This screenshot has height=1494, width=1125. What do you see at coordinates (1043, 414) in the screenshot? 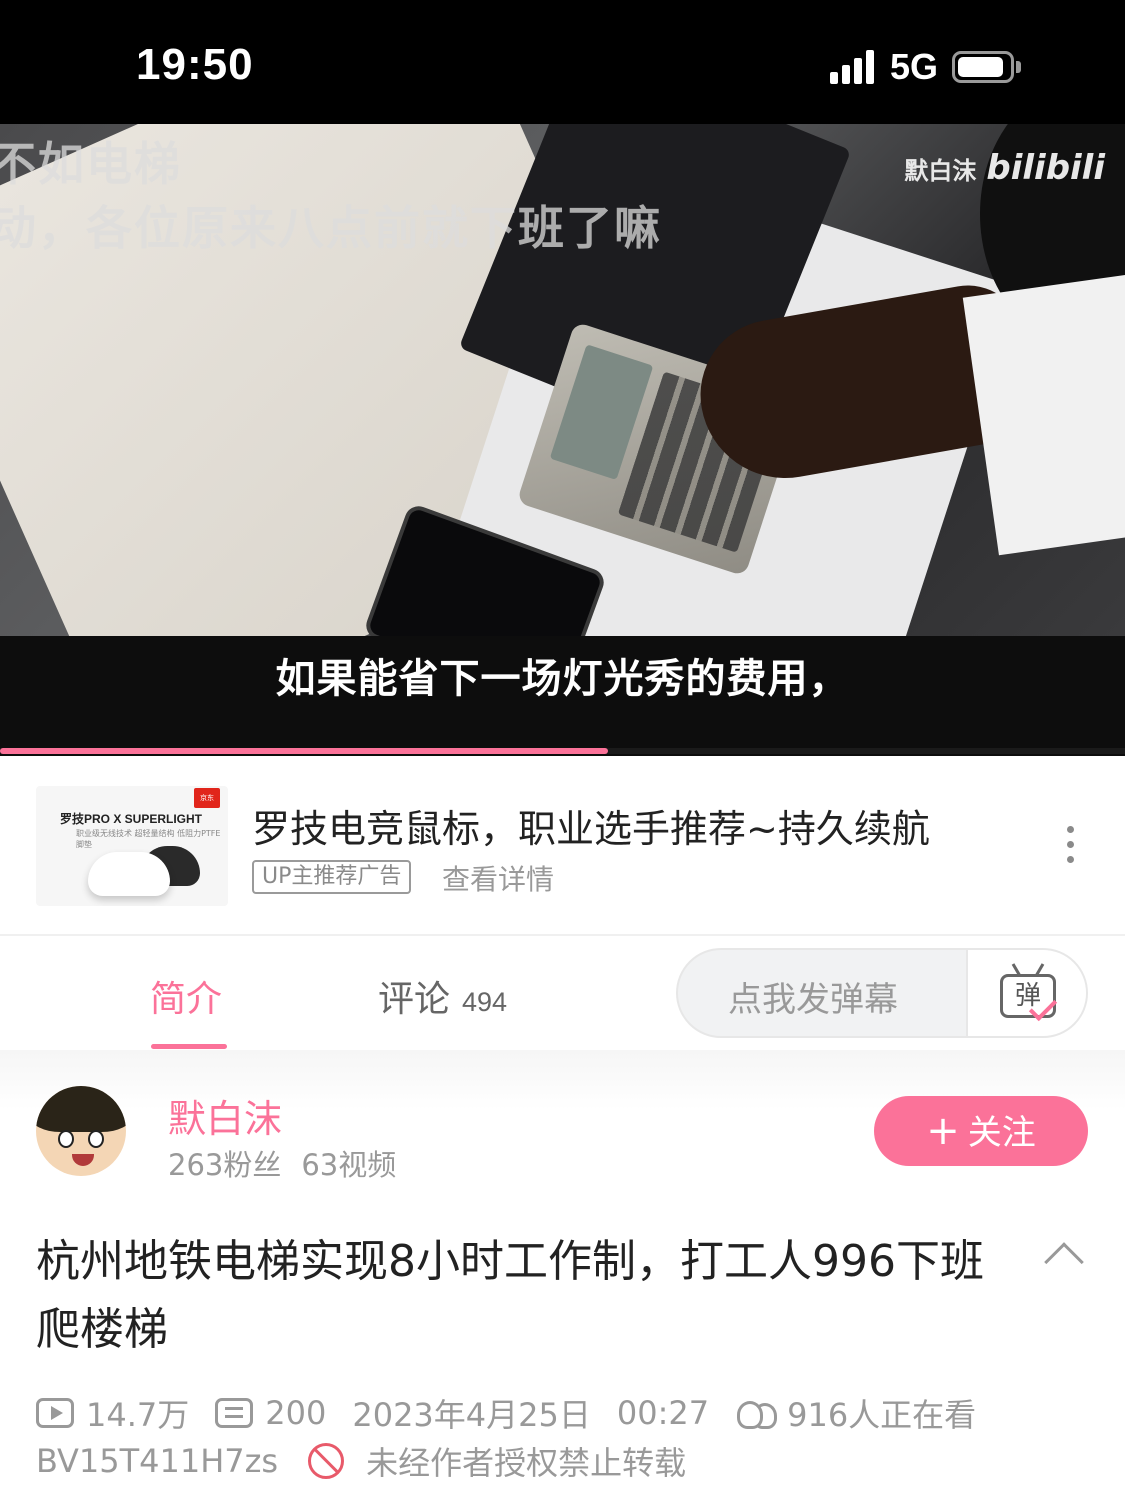
I see `scene-sleeve` at bounding box center [1043, 414].